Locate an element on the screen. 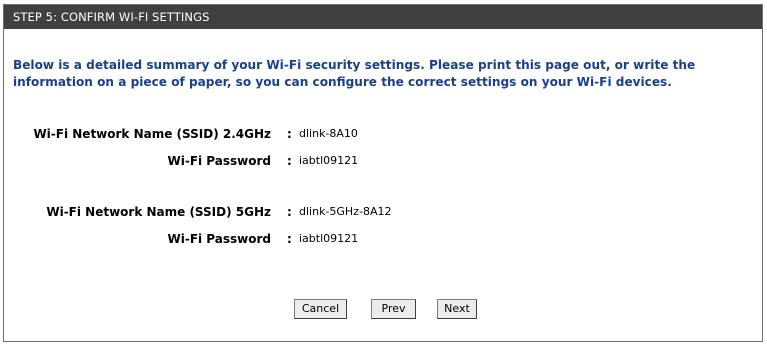 This screenshot has width=767, height=348. password-5-value: iabtl09121 is located at coordinates (329, 238).